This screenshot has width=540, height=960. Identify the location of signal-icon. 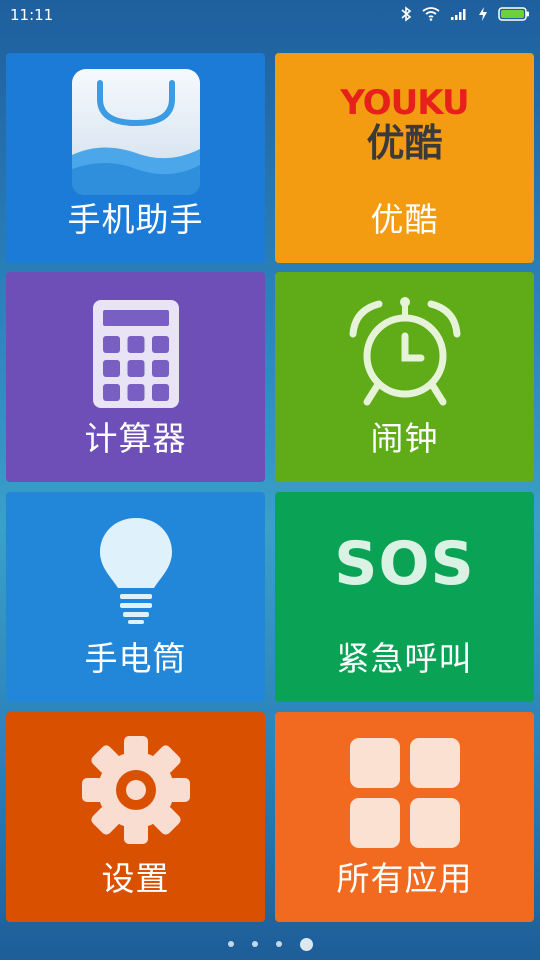
(459, 14).